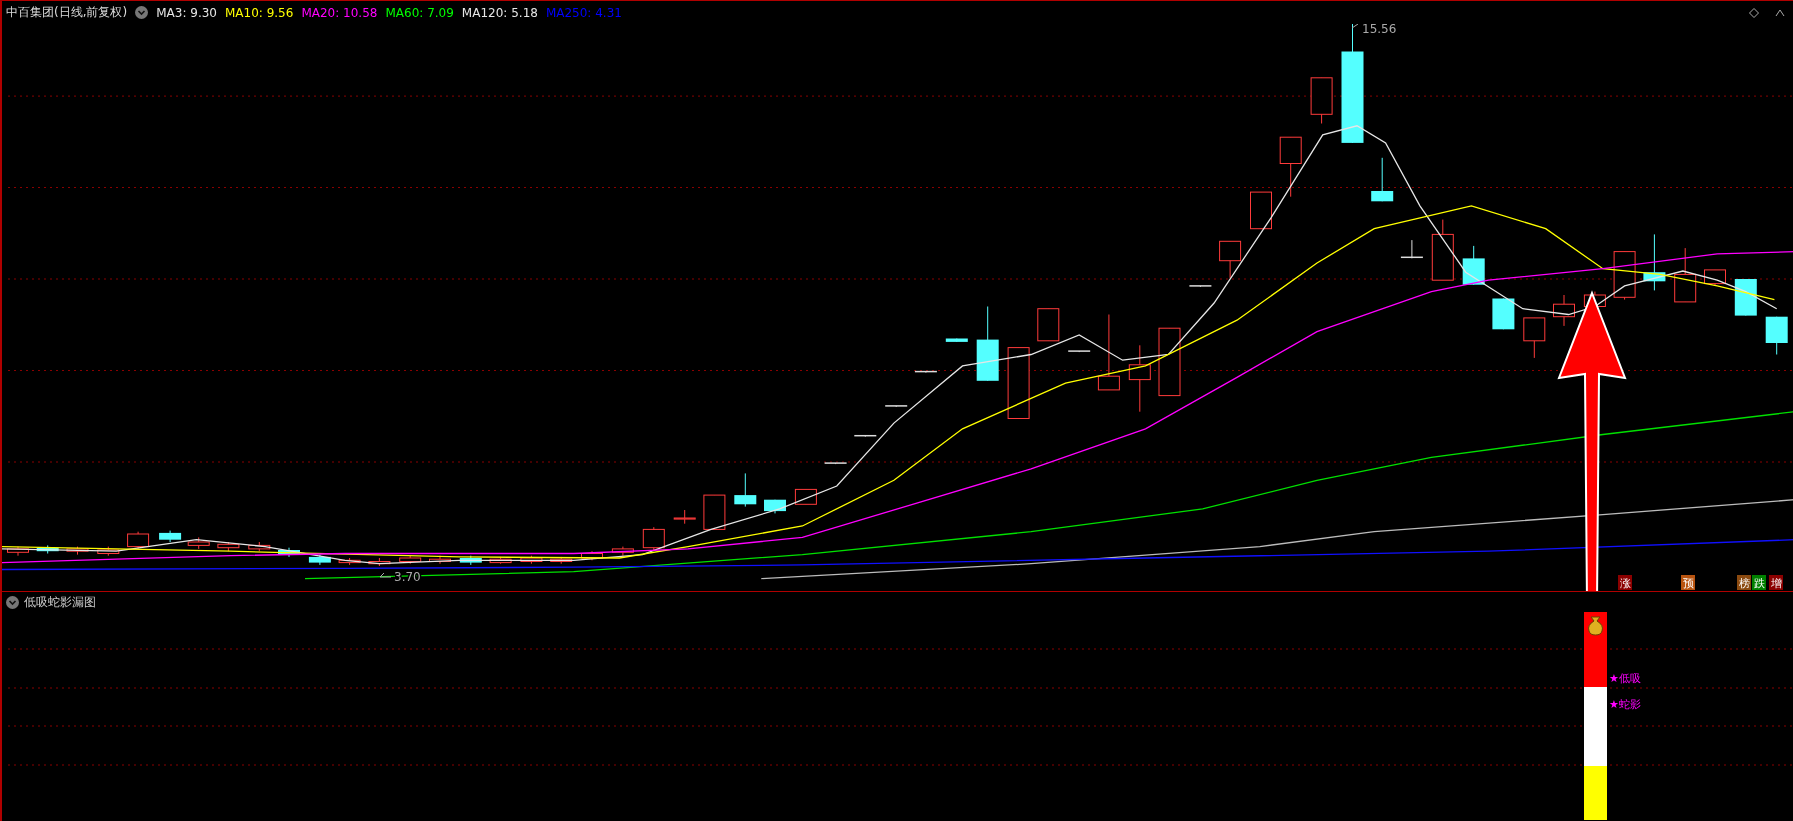 This screenshot has height=821, width=1793. What do you see at coordinates (1776, 582) in the screenshot?
I see `signal-tag: 增` at bounding box center [1776, 582].